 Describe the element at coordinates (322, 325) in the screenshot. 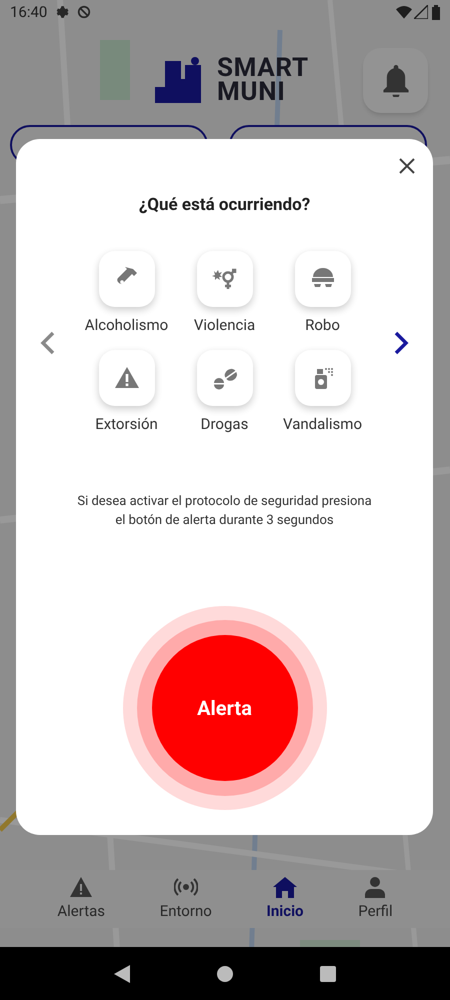

I see `category-label: Robo` at that location.